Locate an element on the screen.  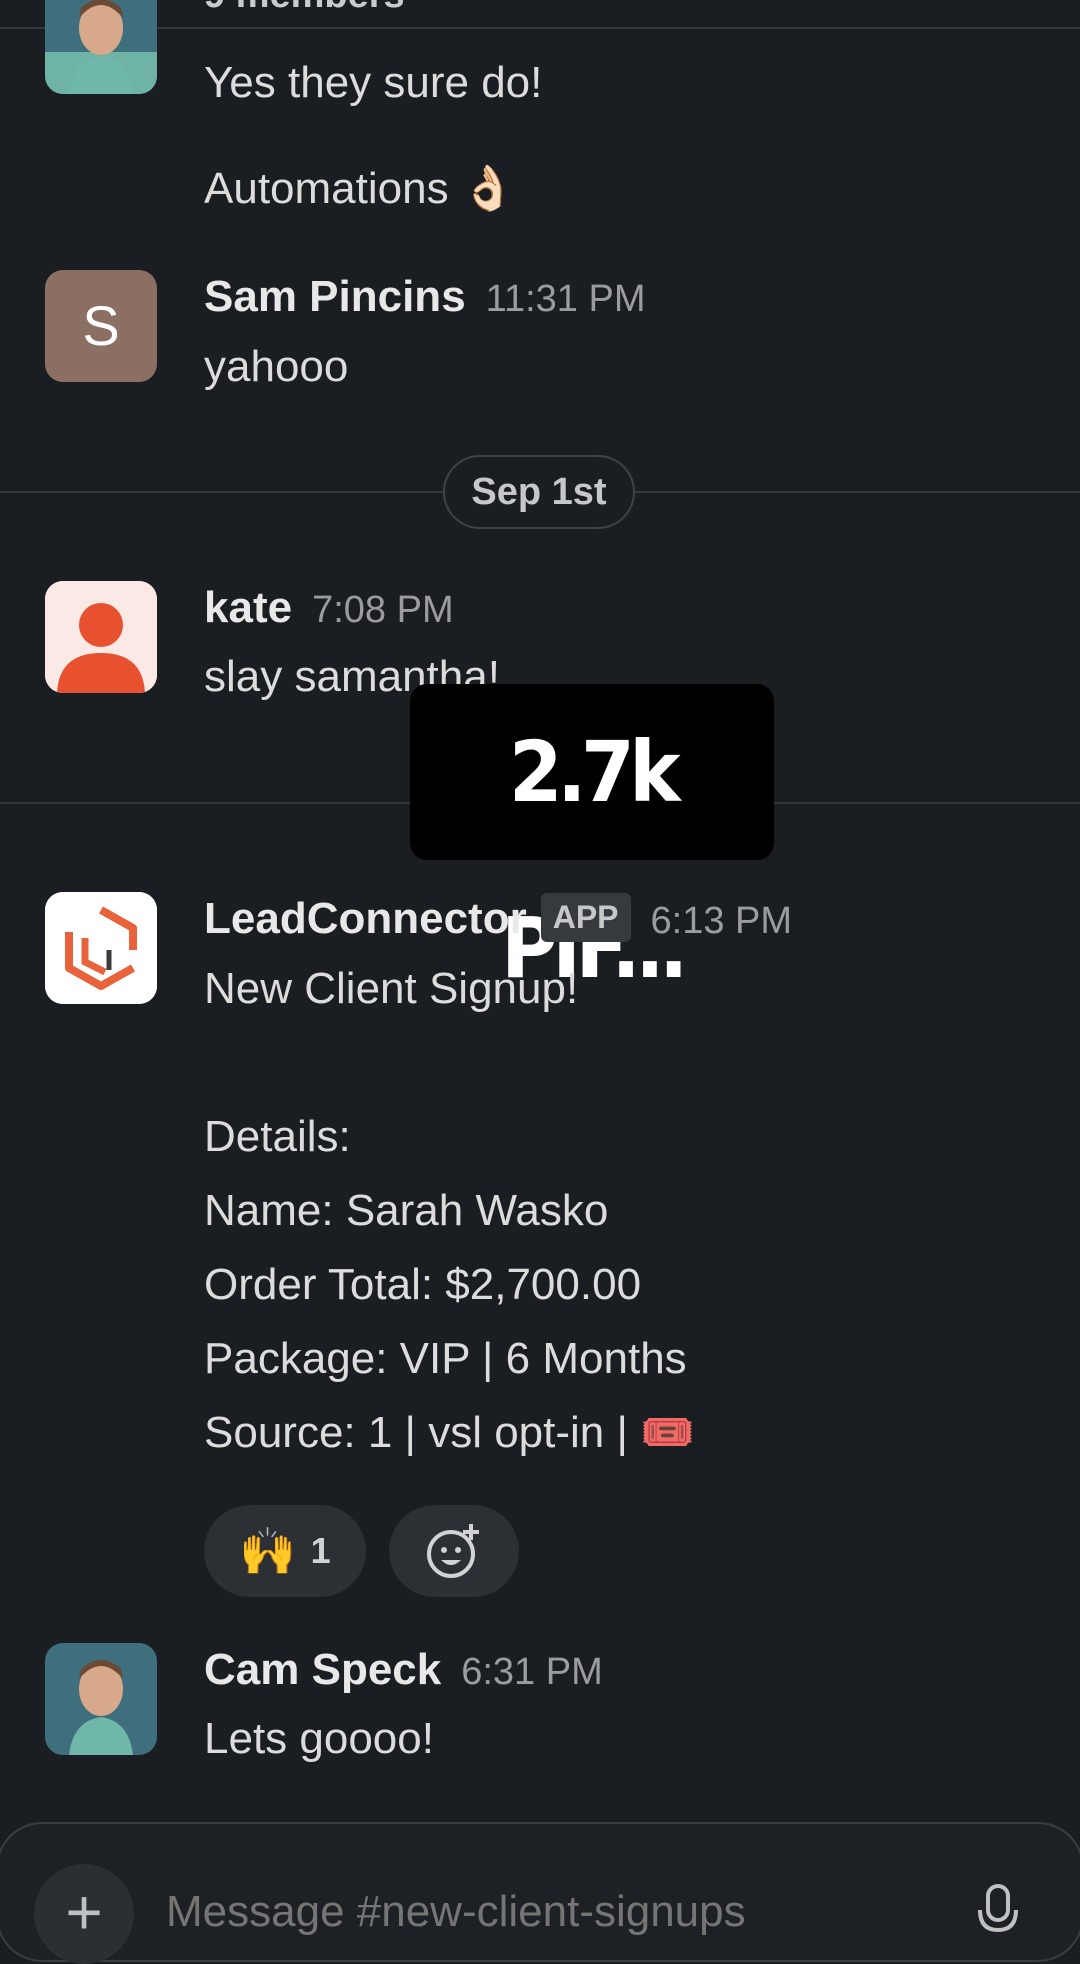
plus-icon: + is located at coordinates (84, 1912).